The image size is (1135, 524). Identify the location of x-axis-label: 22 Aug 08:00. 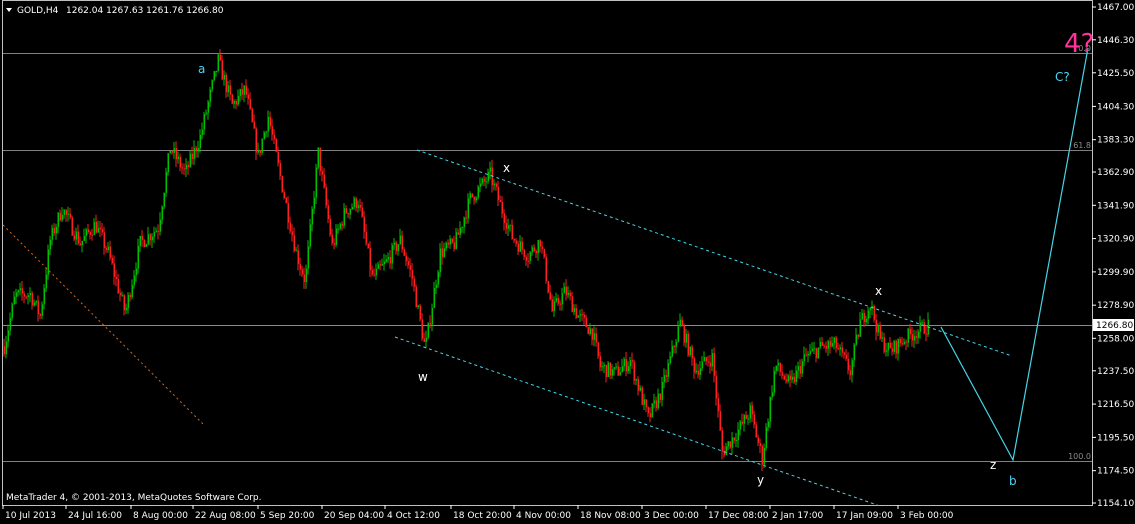
(225, 516).